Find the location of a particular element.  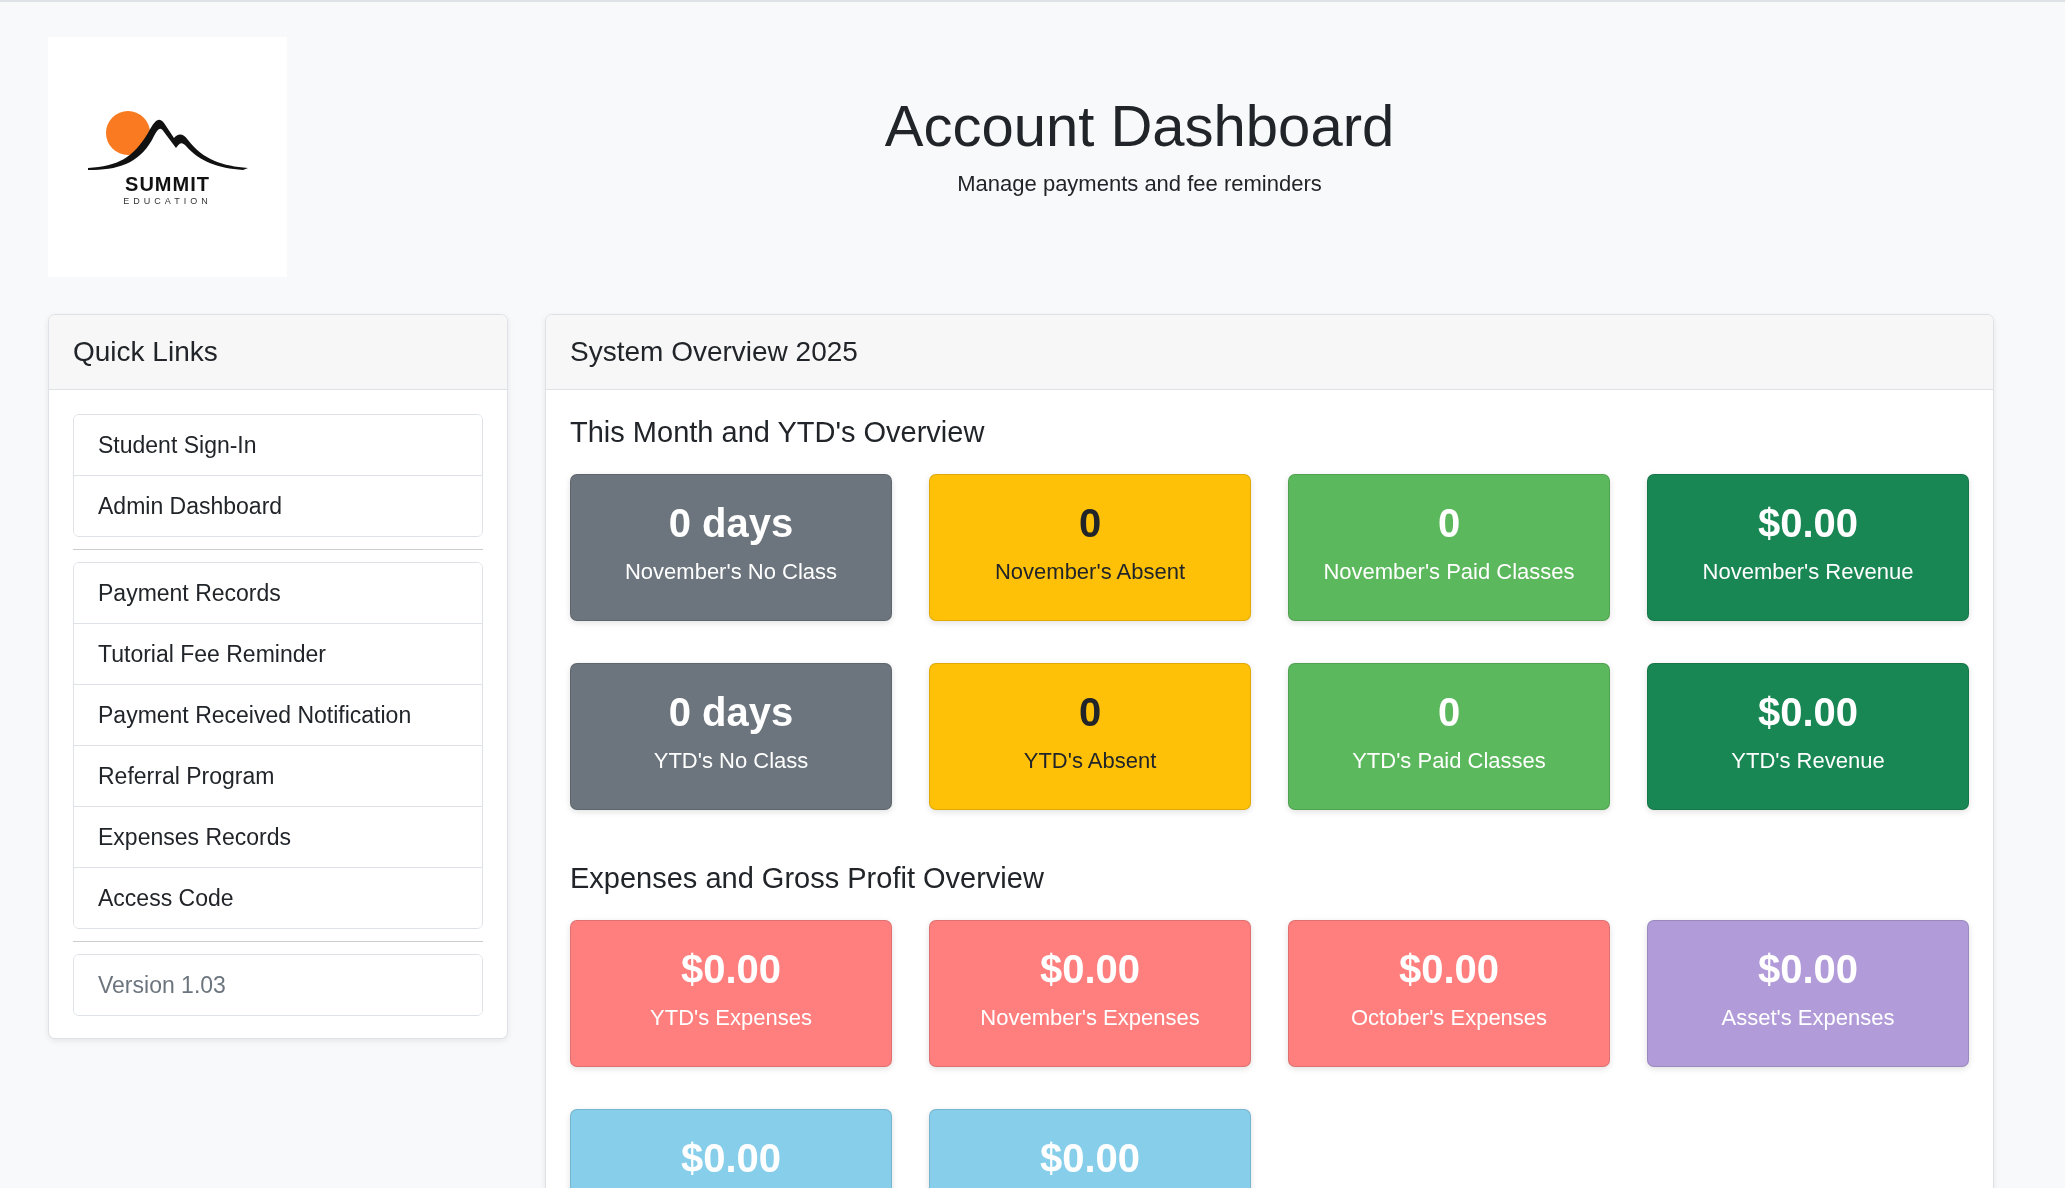

logo-tagline: EDUCATION is located at coordinates (167, 201).